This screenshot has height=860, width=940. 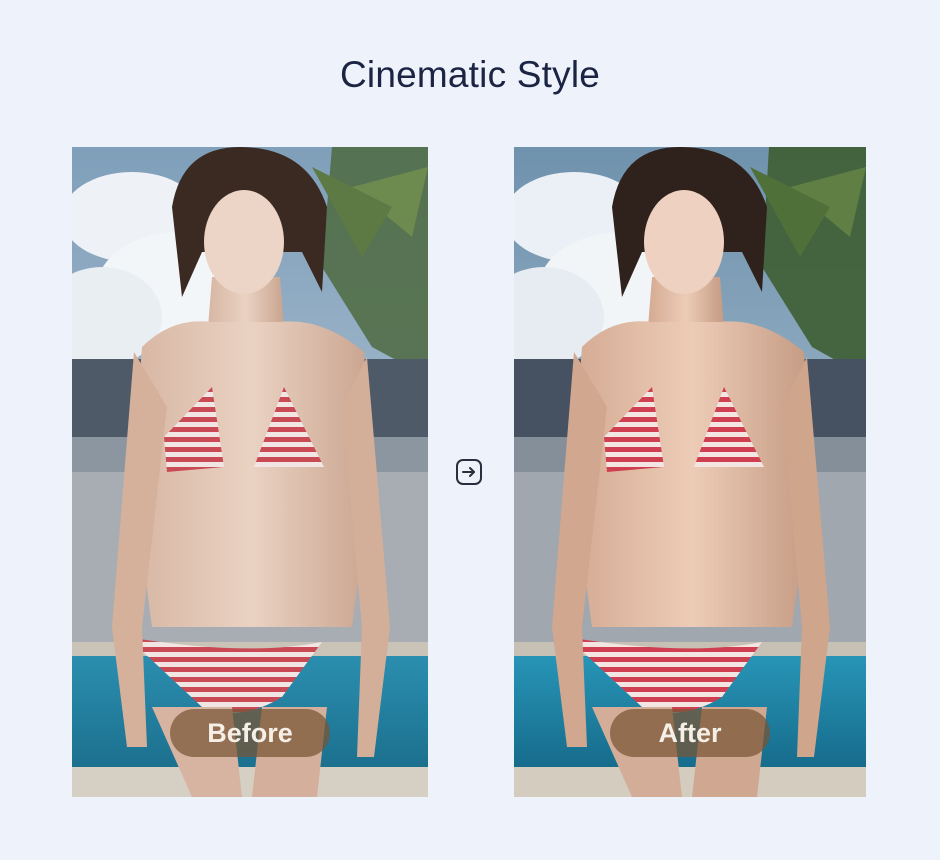 What do you see at coordinates (470, 74) in the screenshot?
I see `page-title: Cinematic Style` at bounding box center [470, 74].